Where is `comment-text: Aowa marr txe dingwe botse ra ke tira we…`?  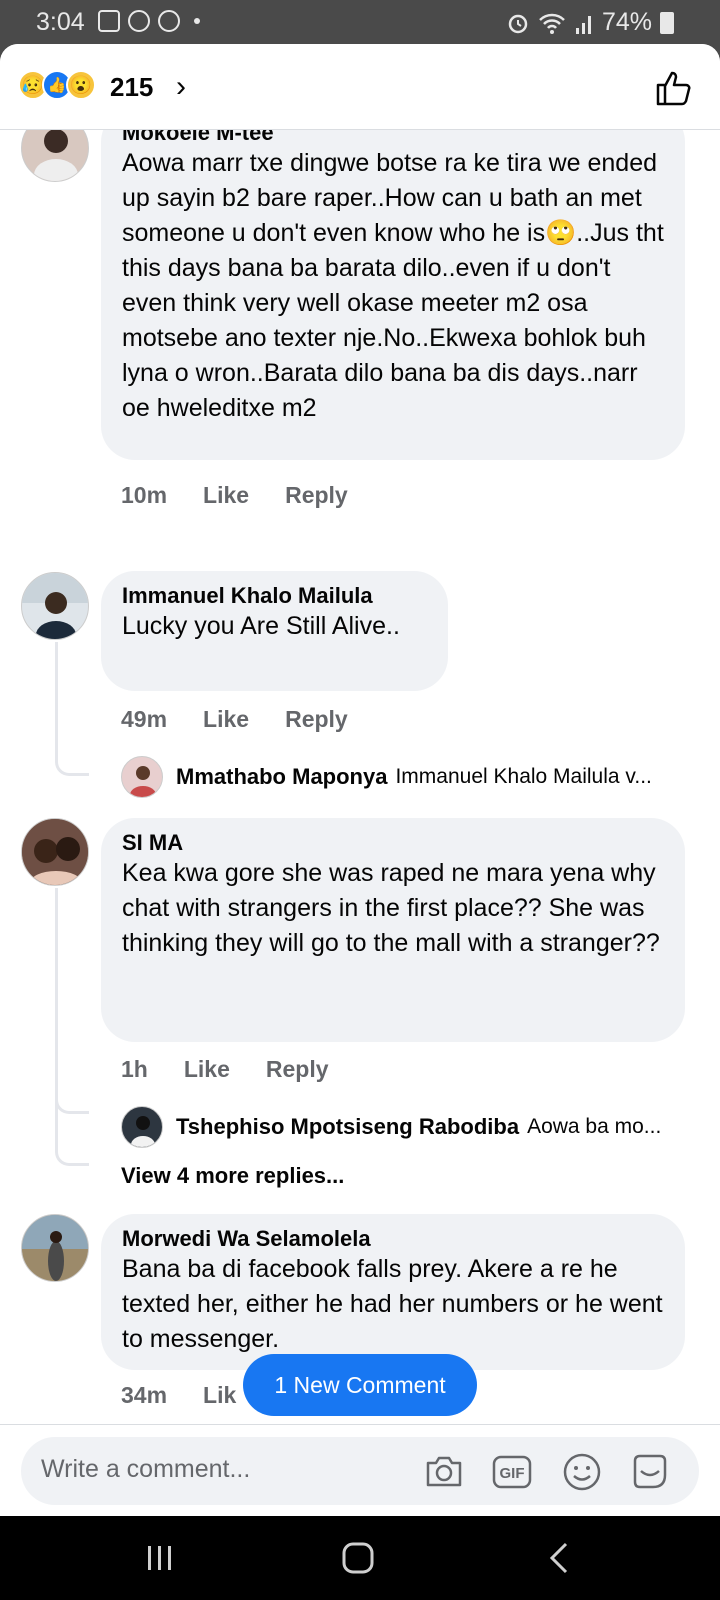 comment-text: Aowa marr txe dingwe botse ra ke tira we… is located at coordinates (393, 285).